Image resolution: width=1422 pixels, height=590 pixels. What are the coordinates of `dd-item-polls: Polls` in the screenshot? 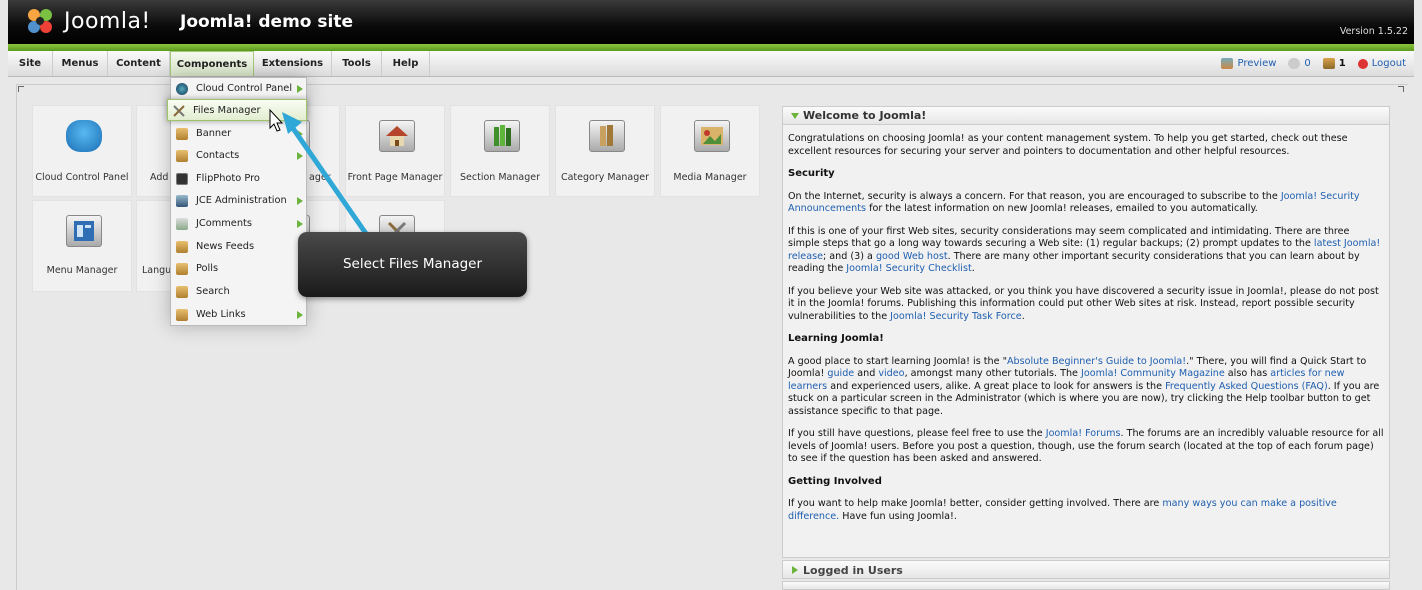 It's located at (238, 269).